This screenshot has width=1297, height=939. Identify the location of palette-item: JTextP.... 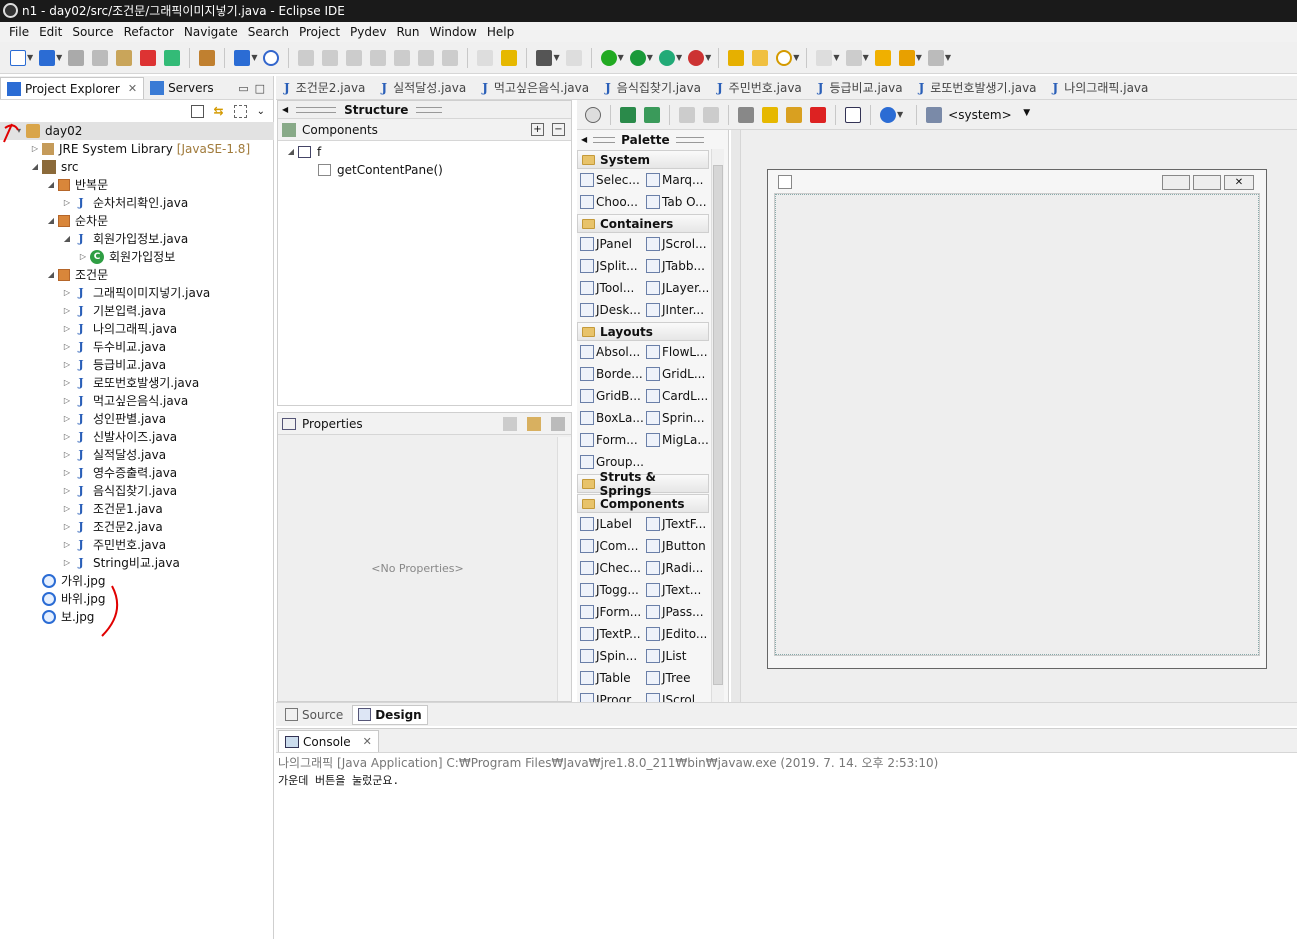
(610, 634).